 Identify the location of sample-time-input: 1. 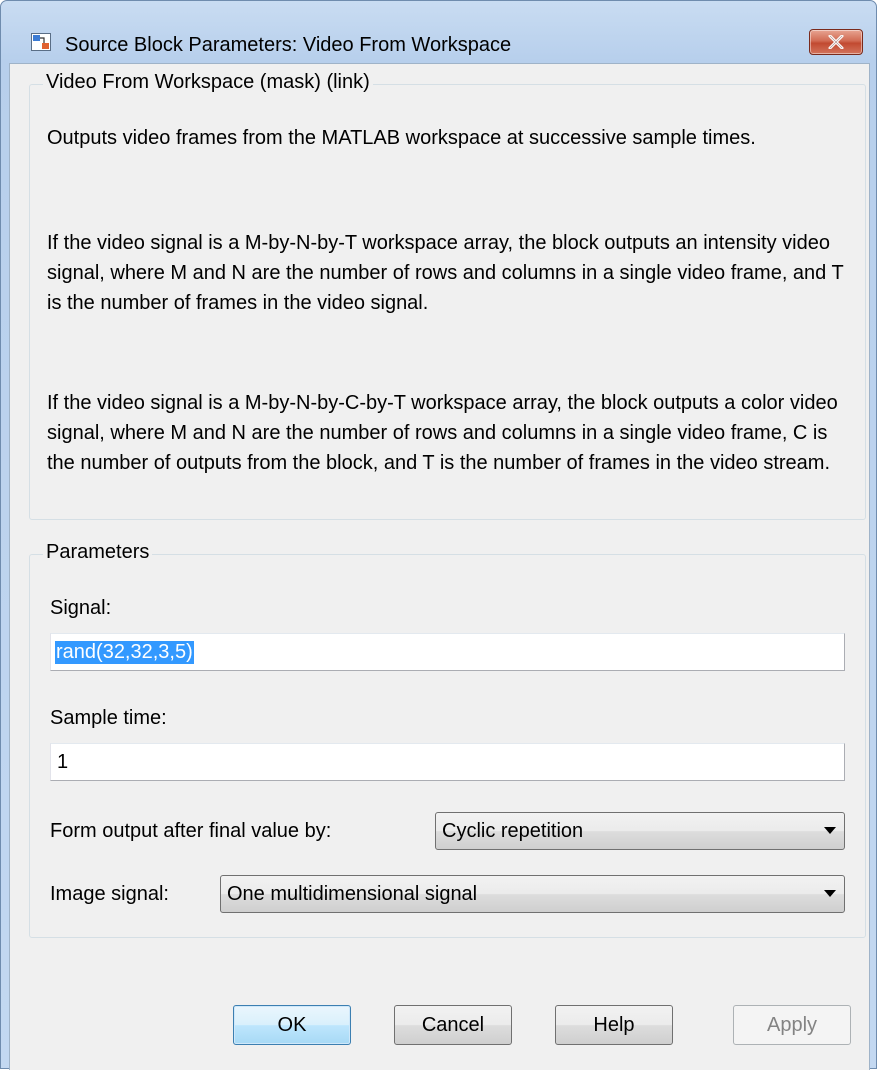
(447, 762).